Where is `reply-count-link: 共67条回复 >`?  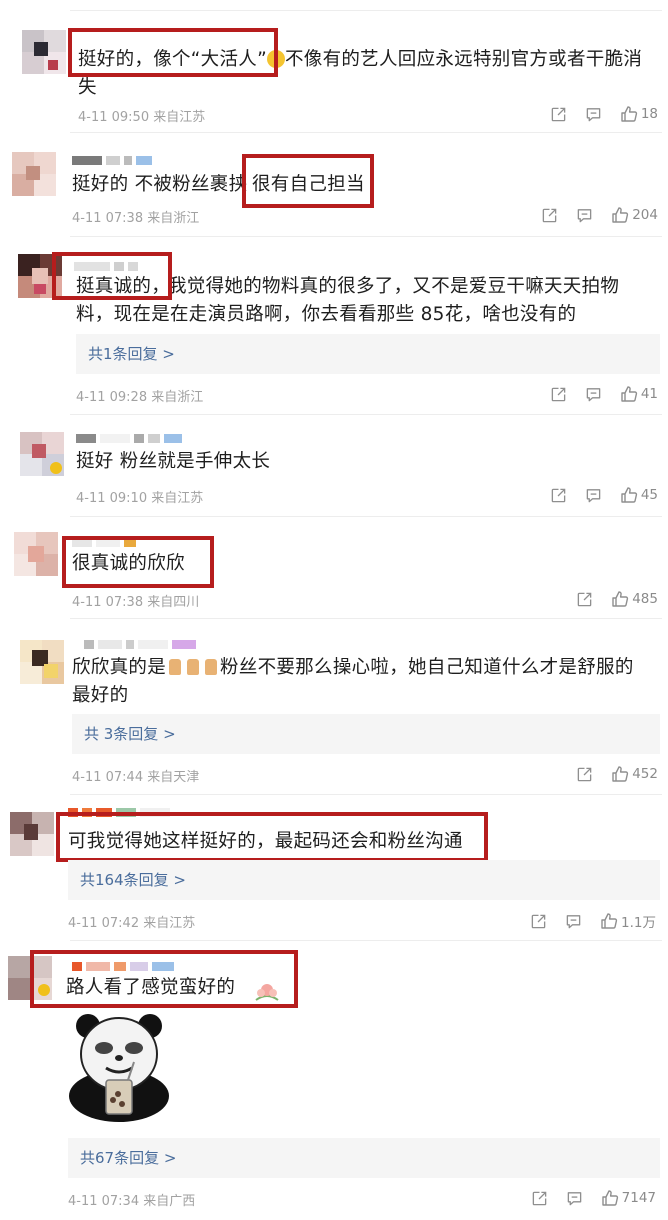 reply-count-link: 共67条回复 > is located at coordinates (364, 1158).